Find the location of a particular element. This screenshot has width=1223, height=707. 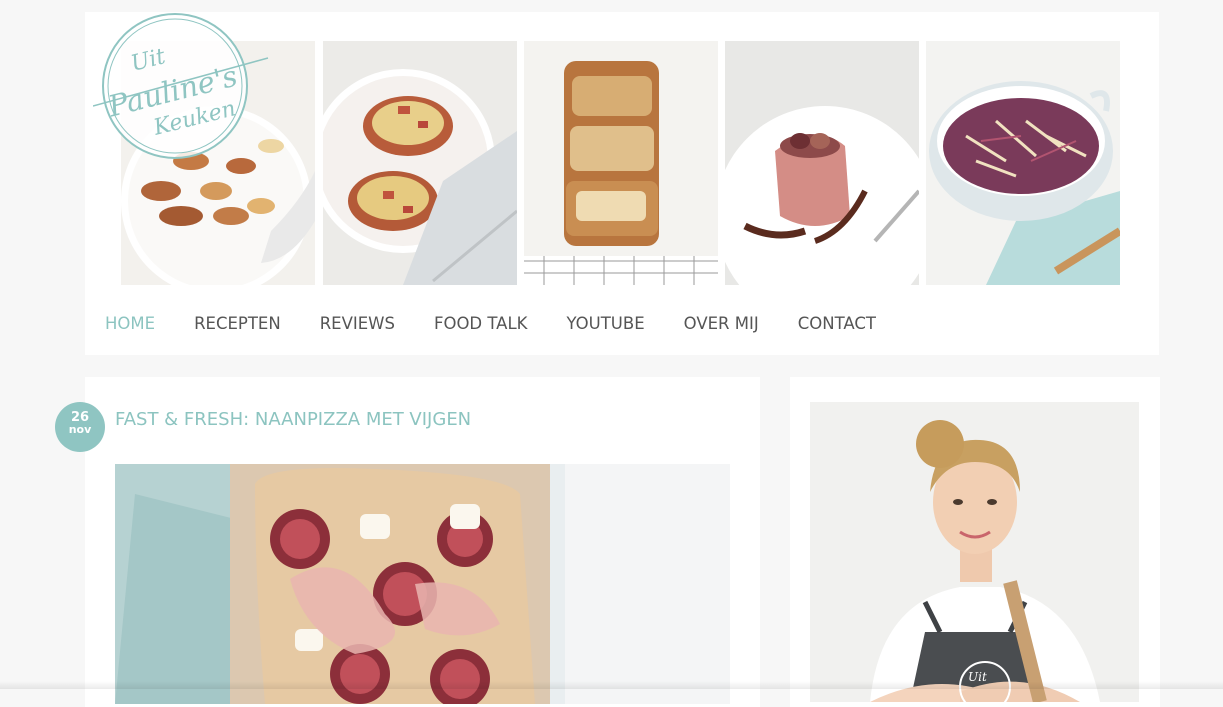

fig-ham-roll-photo is located at coordinates (822, 163).